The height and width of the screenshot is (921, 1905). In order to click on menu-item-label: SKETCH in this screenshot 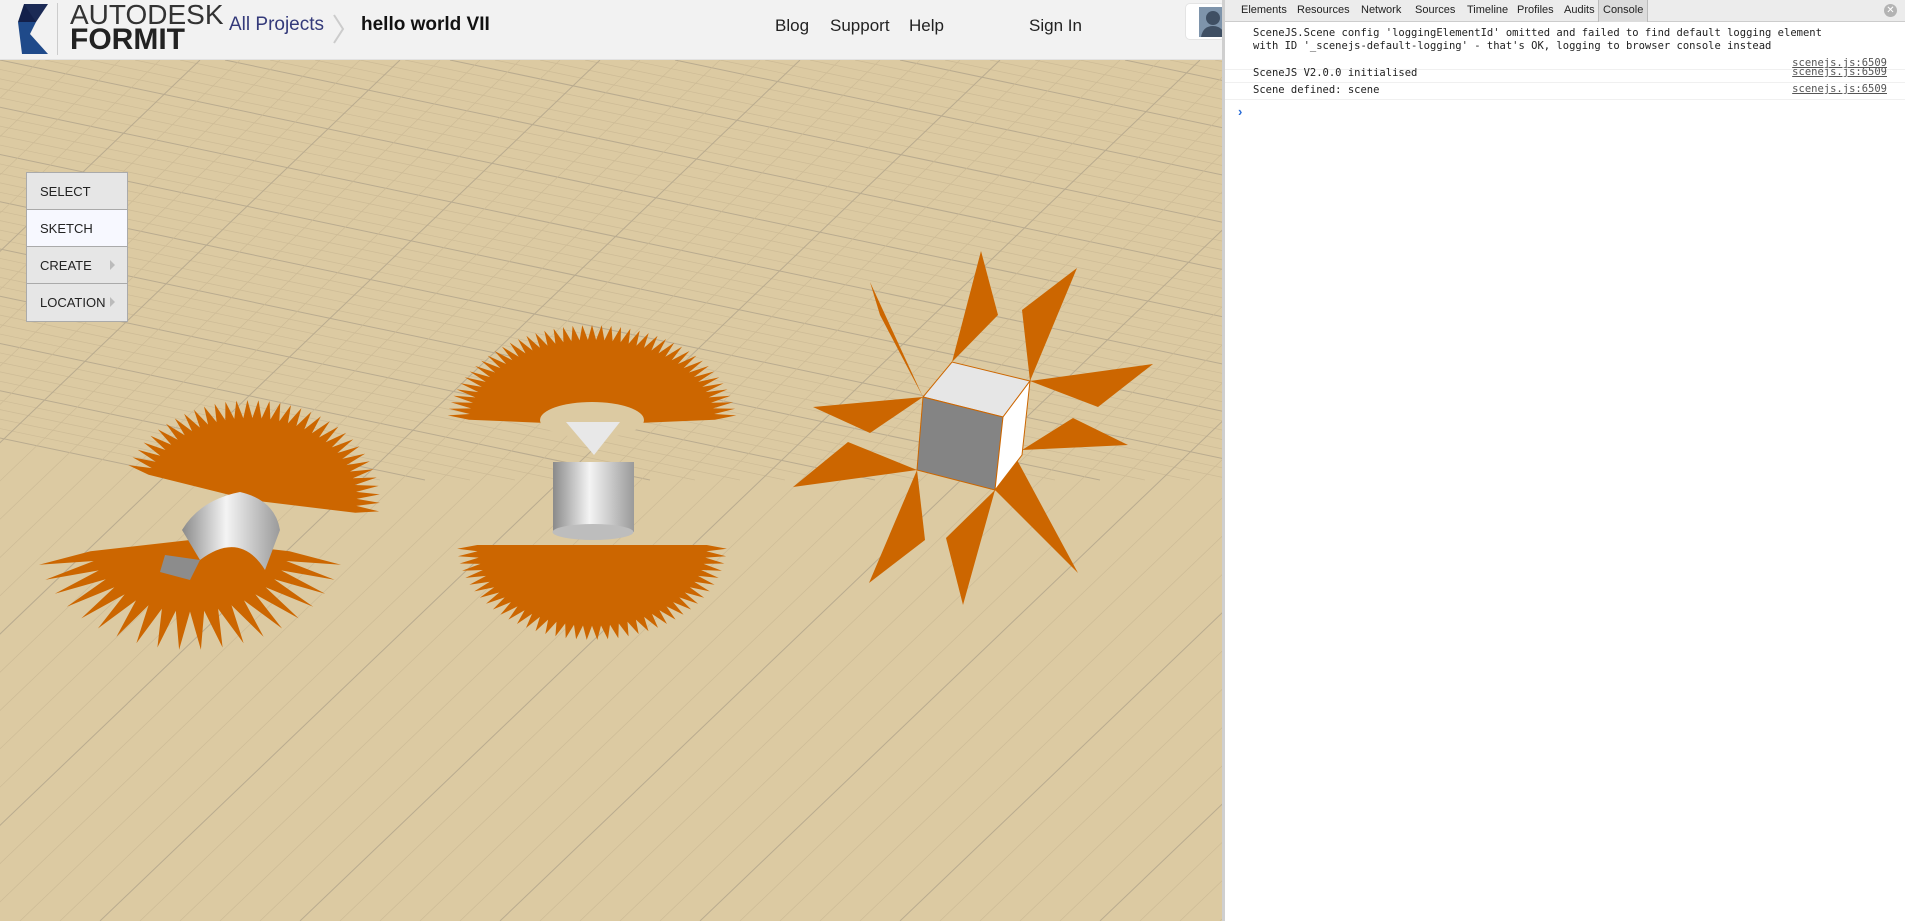, I will do `click(66, 228)`.